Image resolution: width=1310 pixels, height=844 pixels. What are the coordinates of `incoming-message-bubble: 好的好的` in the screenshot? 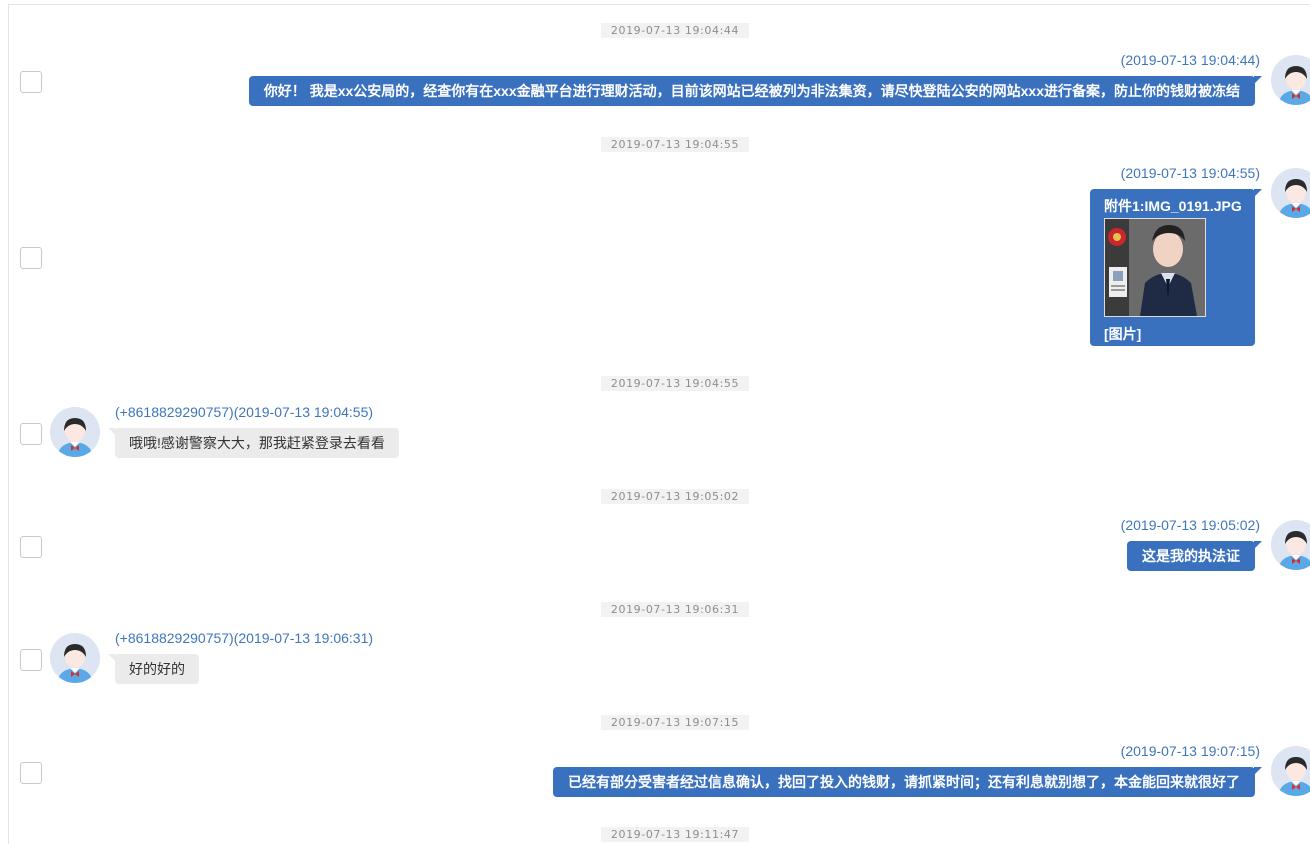 It's located at (153, 669).